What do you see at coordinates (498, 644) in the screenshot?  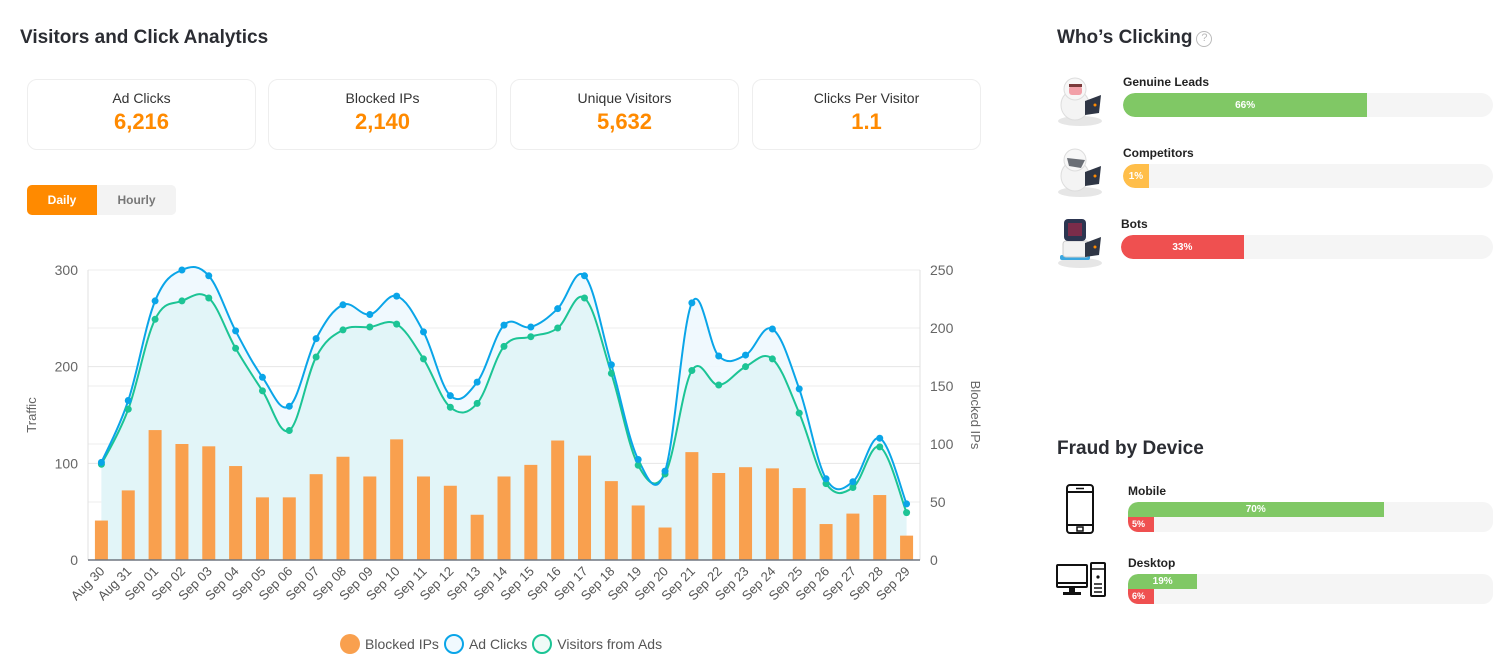 I see `legend-label: Ad Clicks` at bounding box center [498, 644].